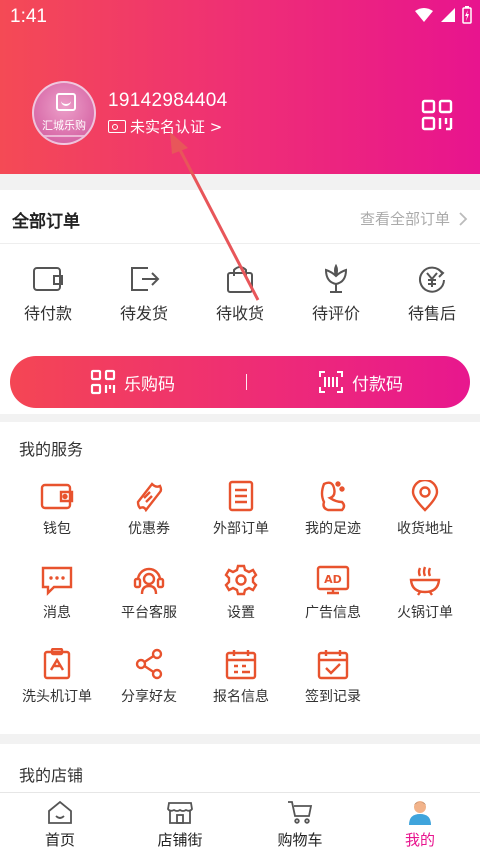  I want to click on view-all-orders-link: 查看全部订单, so click(414, 218).